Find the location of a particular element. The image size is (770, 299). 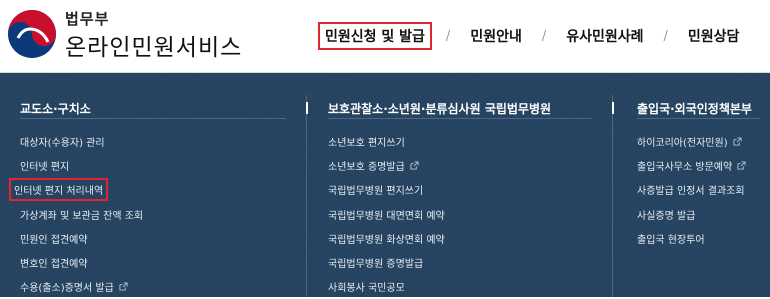

menu-item: 국립법무병원 화상면회 예약 is located at coordinates (386, 238).